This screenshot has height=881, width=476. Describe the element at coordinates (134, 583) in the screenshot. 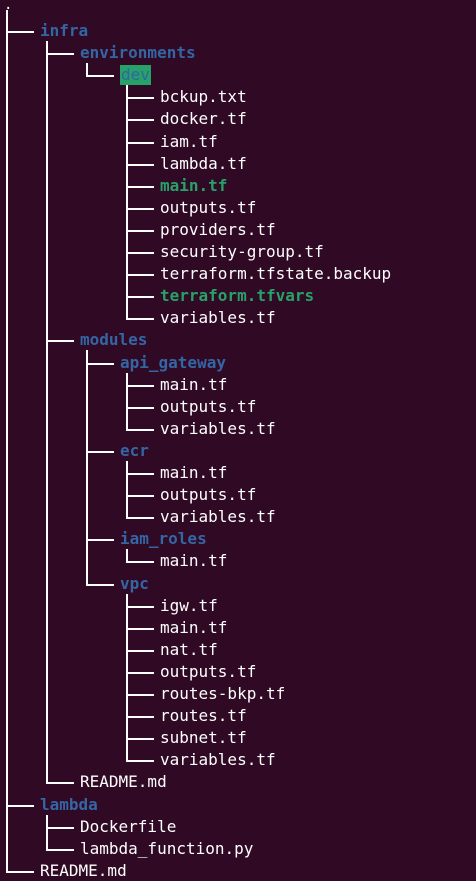

I see `tree-directory-name: vpc` at that location.